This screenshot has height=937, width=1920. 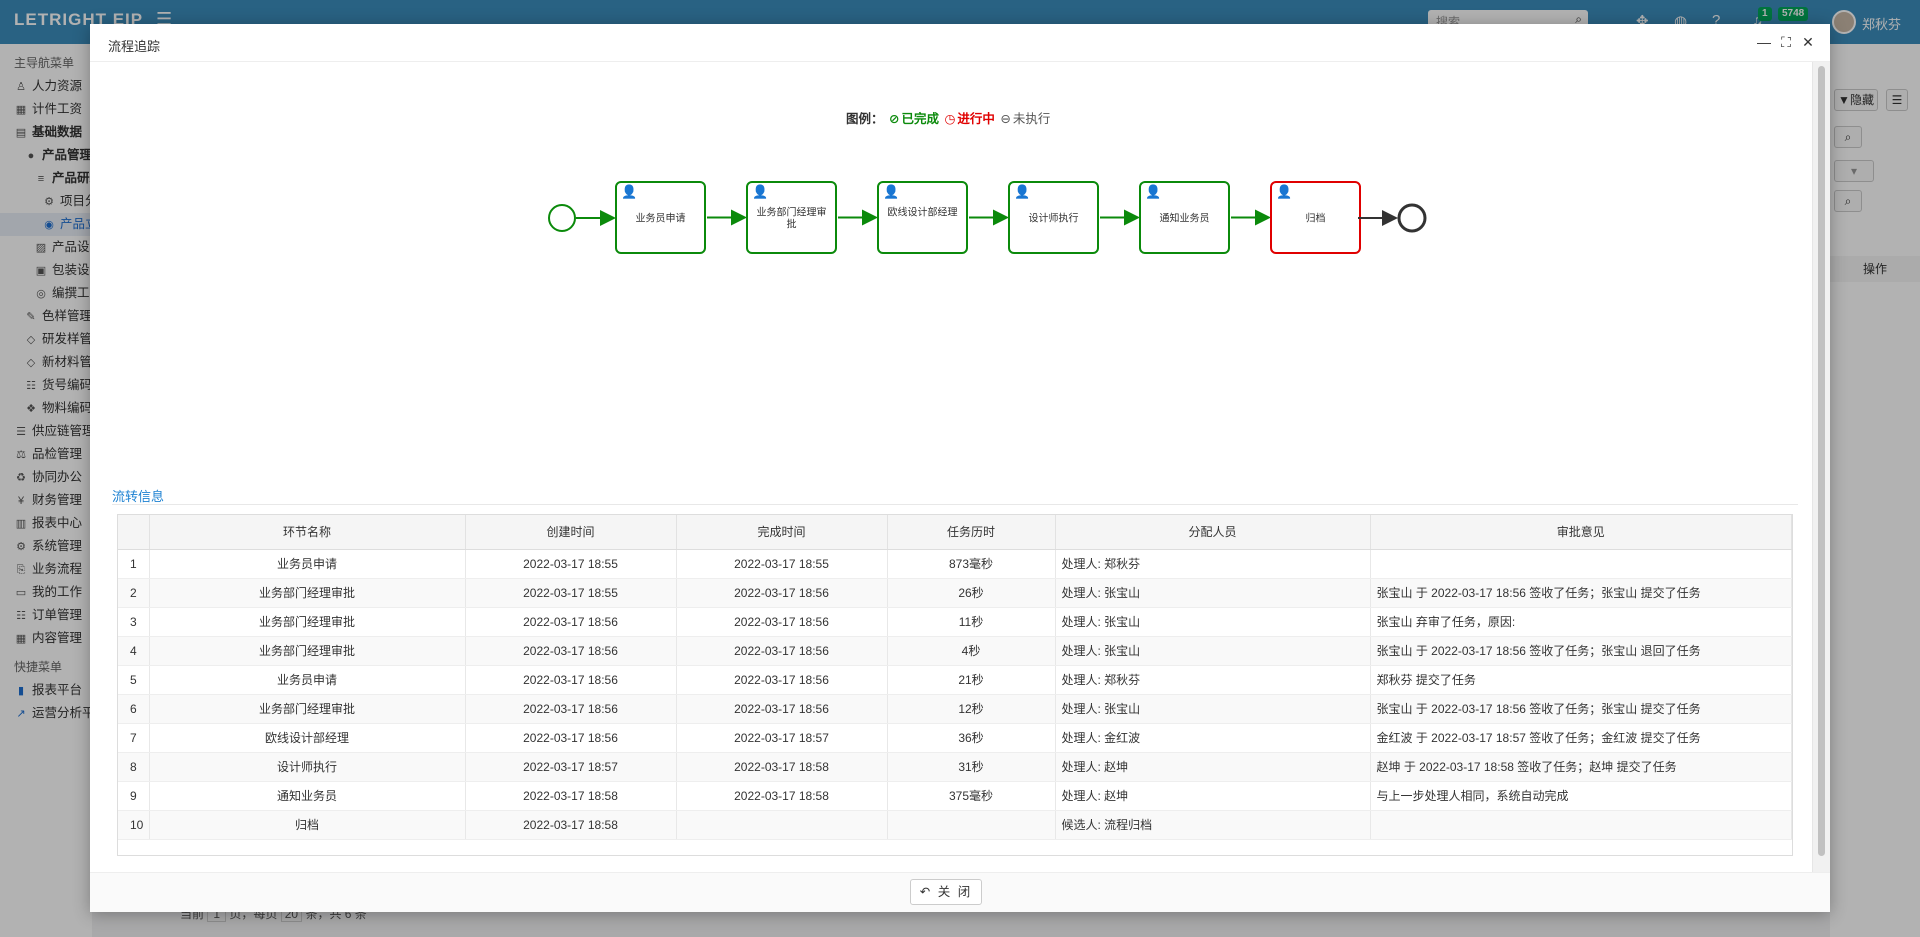 What do you see at coordinates (971, 680) in the screenshot?
I see `duration: 21秒` at bounding box center [971, 680].